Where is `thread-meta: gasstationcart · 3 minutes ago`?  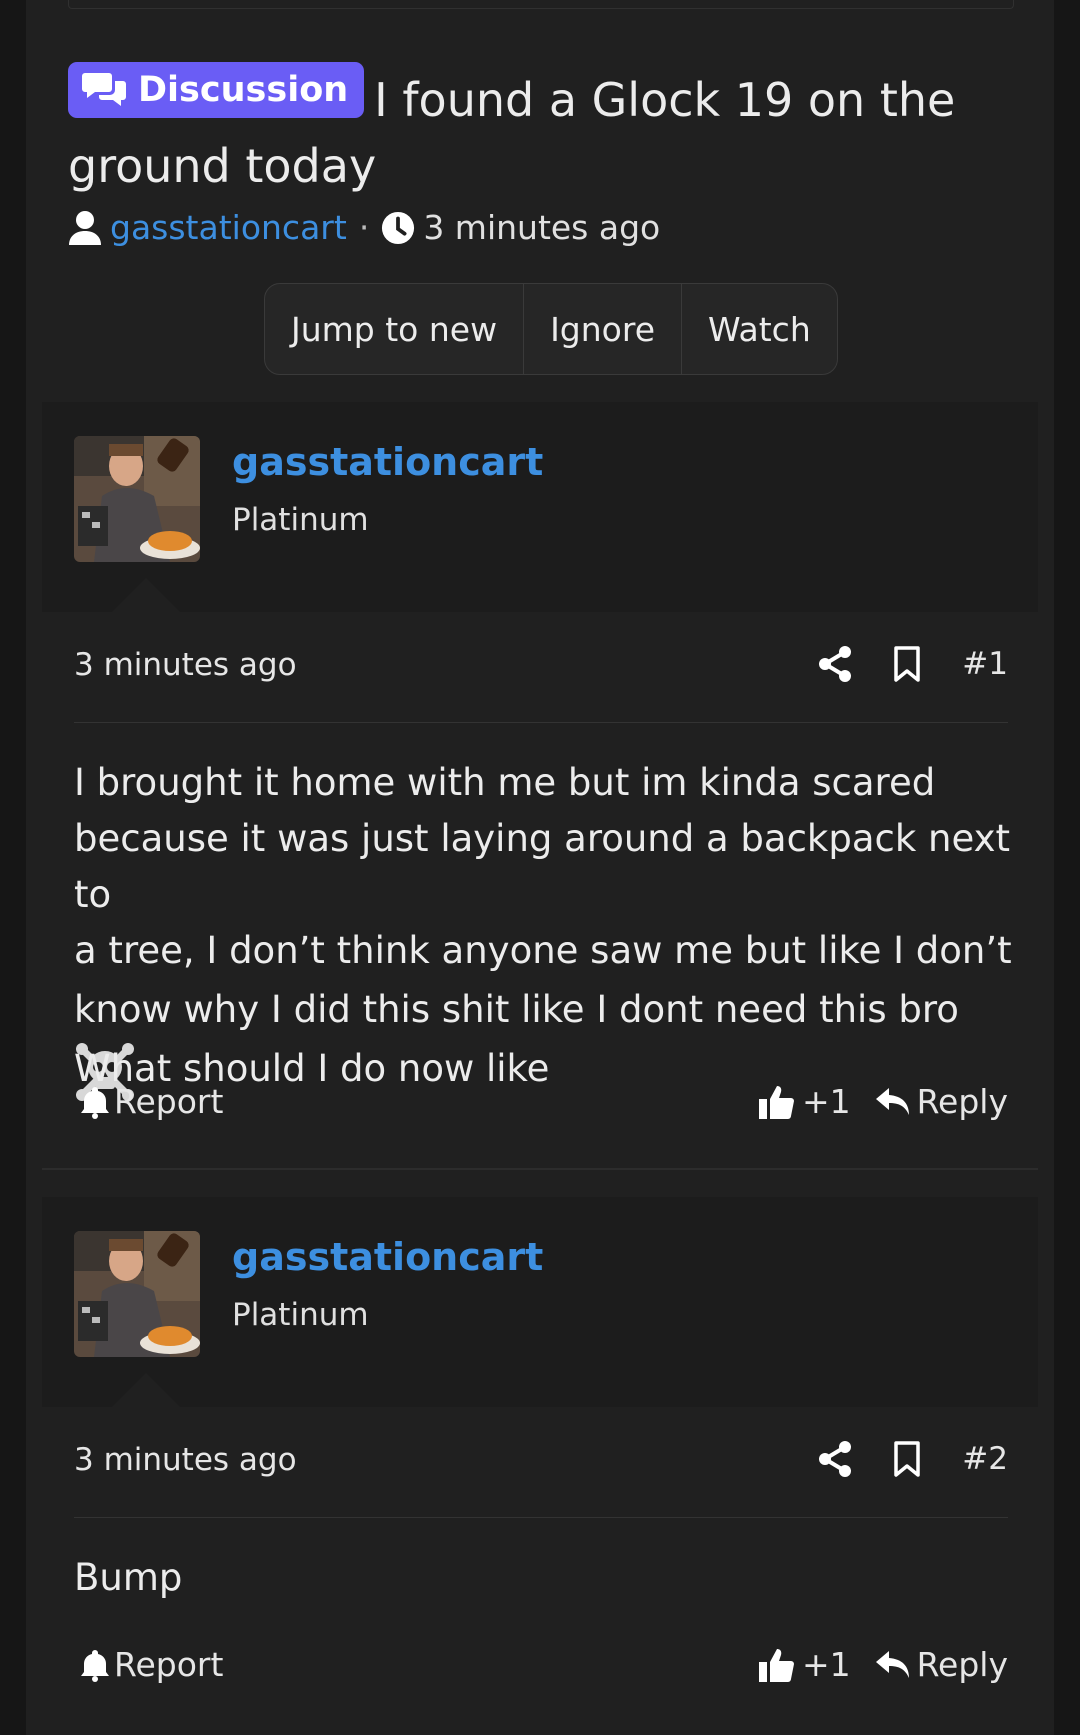 thread-meta: gasstationcart · 3 minutes ago is located at coordinates (364, 227).